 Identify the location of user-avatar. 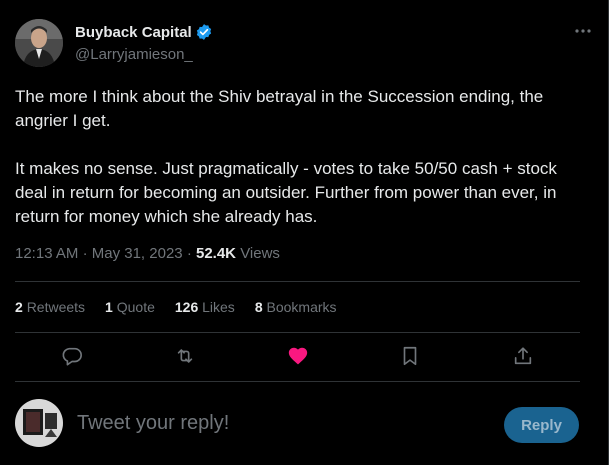
(39, 423).